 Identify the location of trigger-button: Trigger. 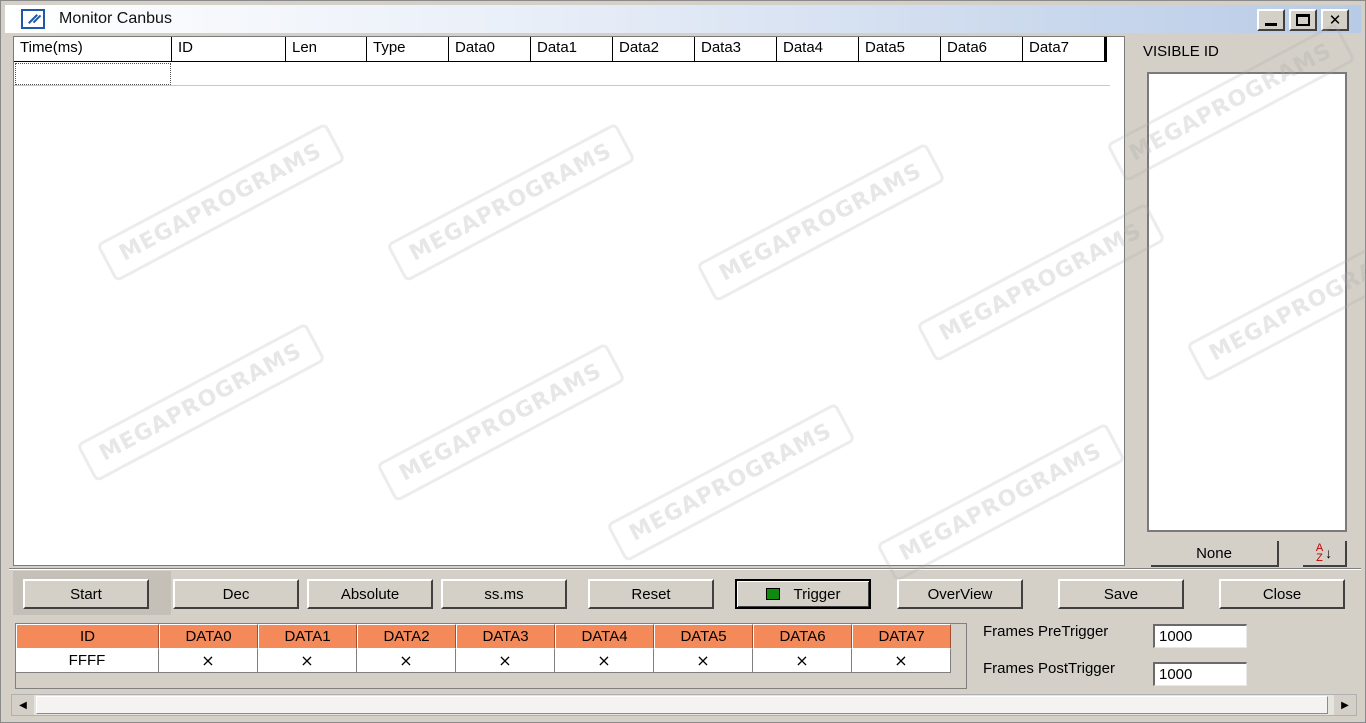
(803, 594).